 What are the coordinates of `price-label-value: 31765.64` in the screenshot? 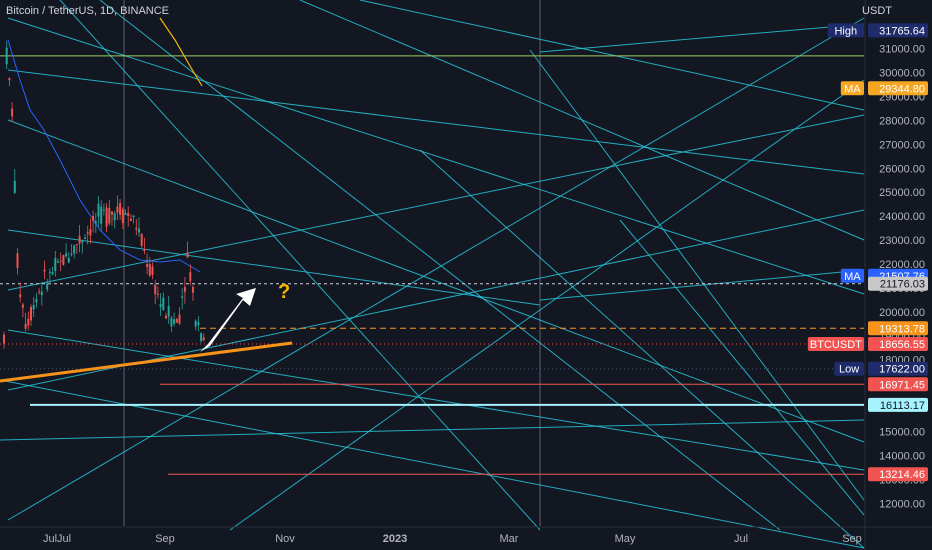 It's located at (902, 31).